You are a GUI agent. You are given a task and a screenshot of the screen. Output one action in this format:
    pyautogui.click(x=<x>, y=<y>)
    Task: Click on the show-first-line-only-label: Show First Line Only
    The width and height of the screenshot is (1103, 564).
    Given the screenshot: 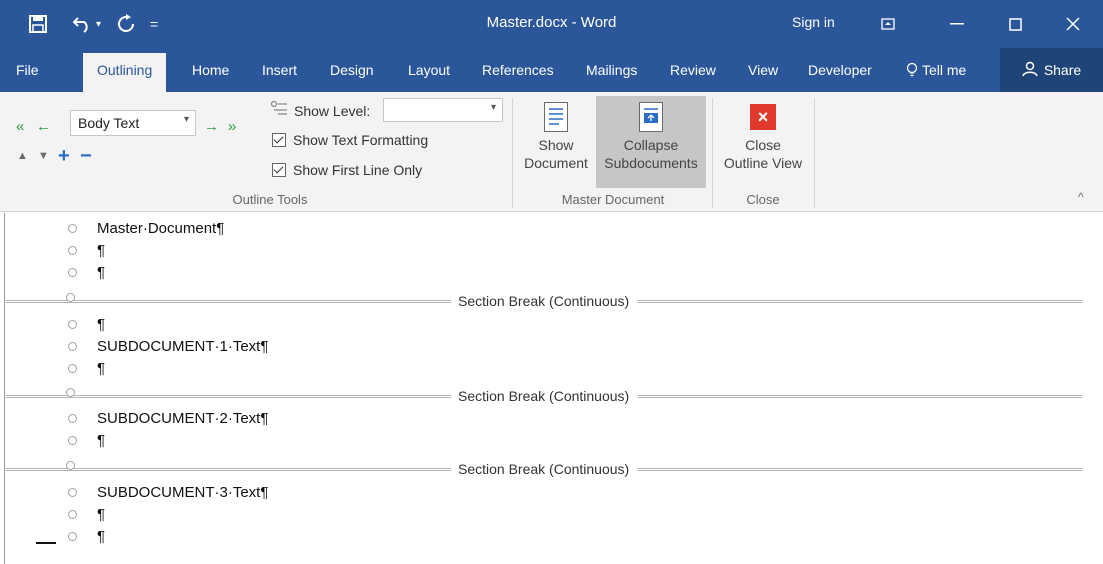 What is the action you would take?
    pyautogui.click(x=358, y=170)
    